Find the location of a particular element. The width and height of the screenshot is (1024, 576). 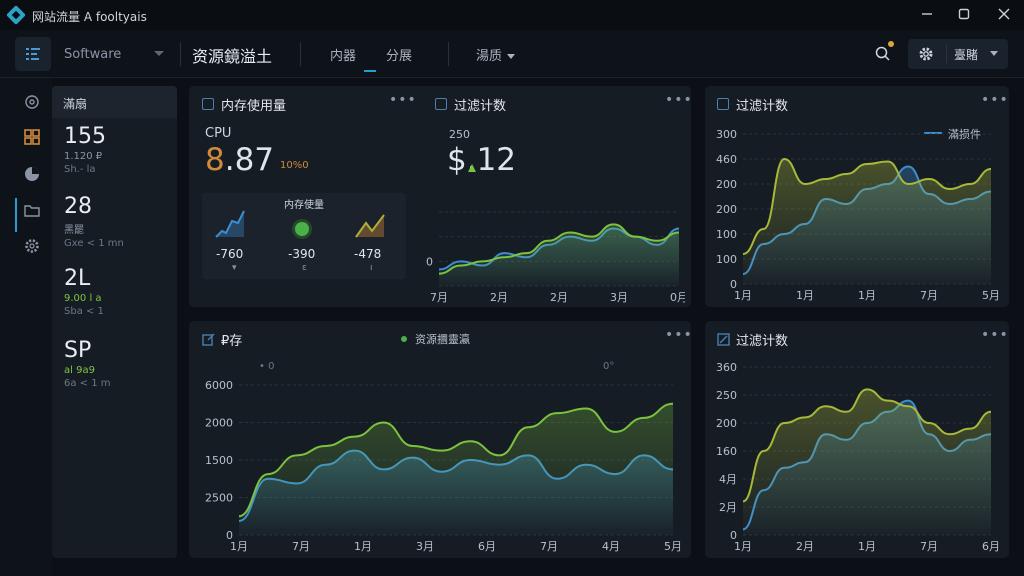

summary-list-title: 滿扇 is located at coordinates (75, 104).